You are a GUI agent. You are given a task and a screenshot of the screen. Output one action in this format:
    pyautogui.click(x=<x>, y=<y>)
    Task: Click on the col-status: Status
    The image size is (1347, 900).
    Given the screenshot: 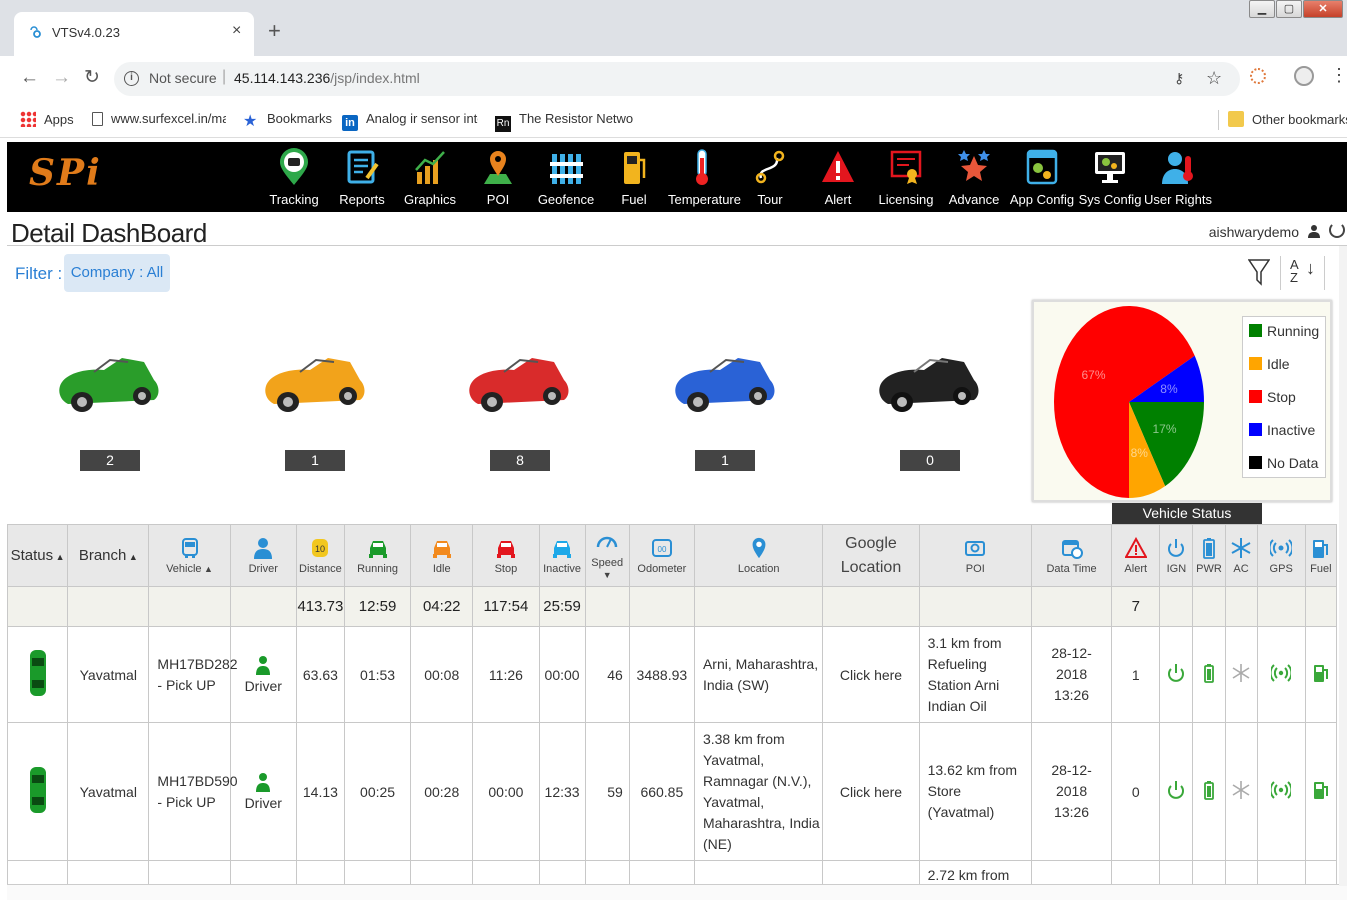 What is the action you would take?
    pyautogui.click(x=37, y=555)
    